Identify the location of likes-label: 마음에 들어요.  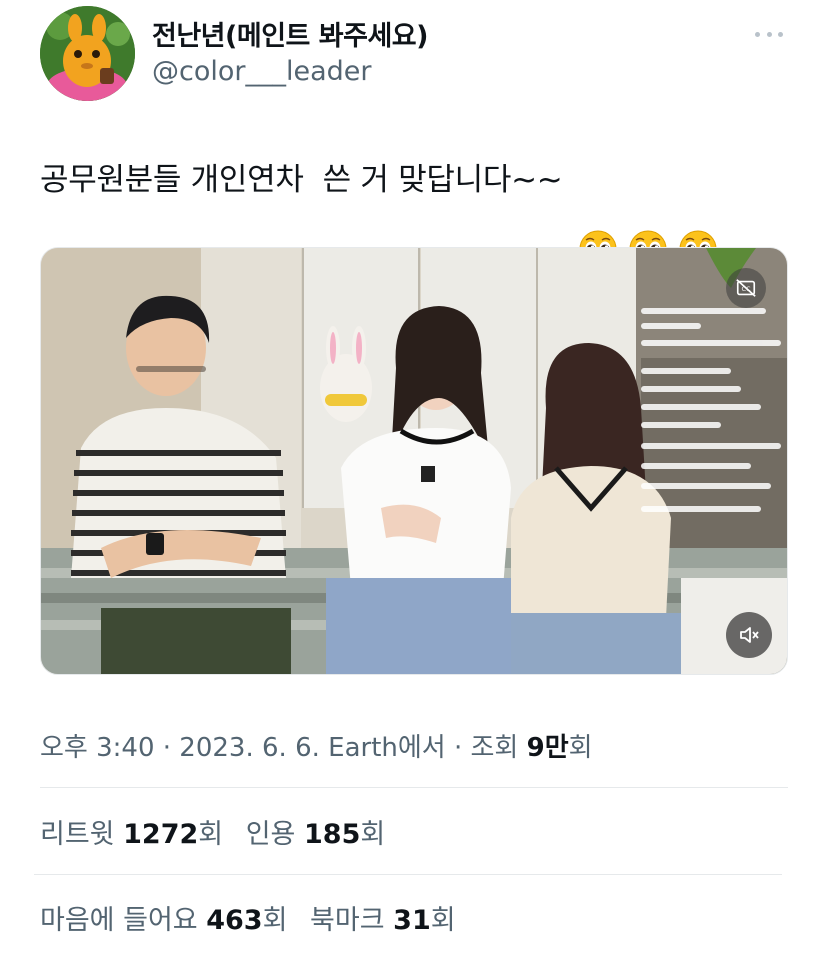
(119, 920).